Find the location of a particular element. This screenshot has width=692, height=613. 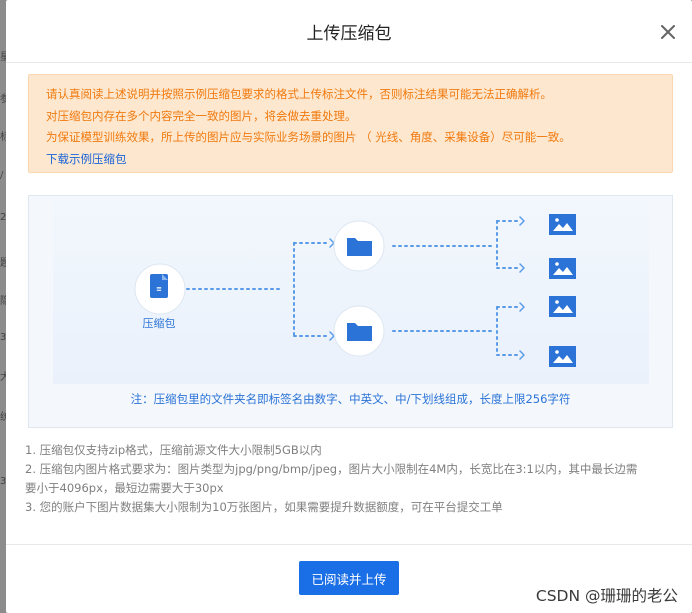

dialog-title: 上传压缩包 is located at coordinates (349, 34).